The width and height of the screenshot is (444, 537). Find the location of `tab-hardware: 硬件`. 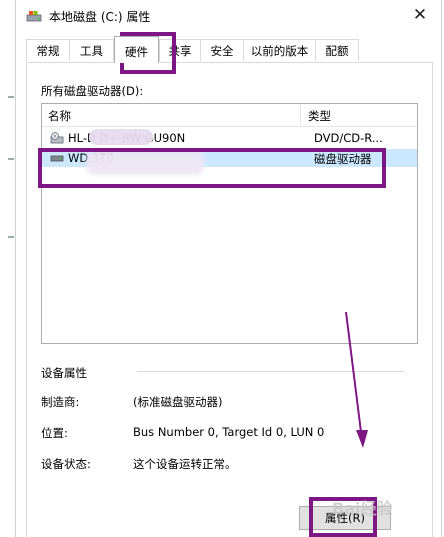

tab-hardware: 硬件 is located at coordinates (136, 49).